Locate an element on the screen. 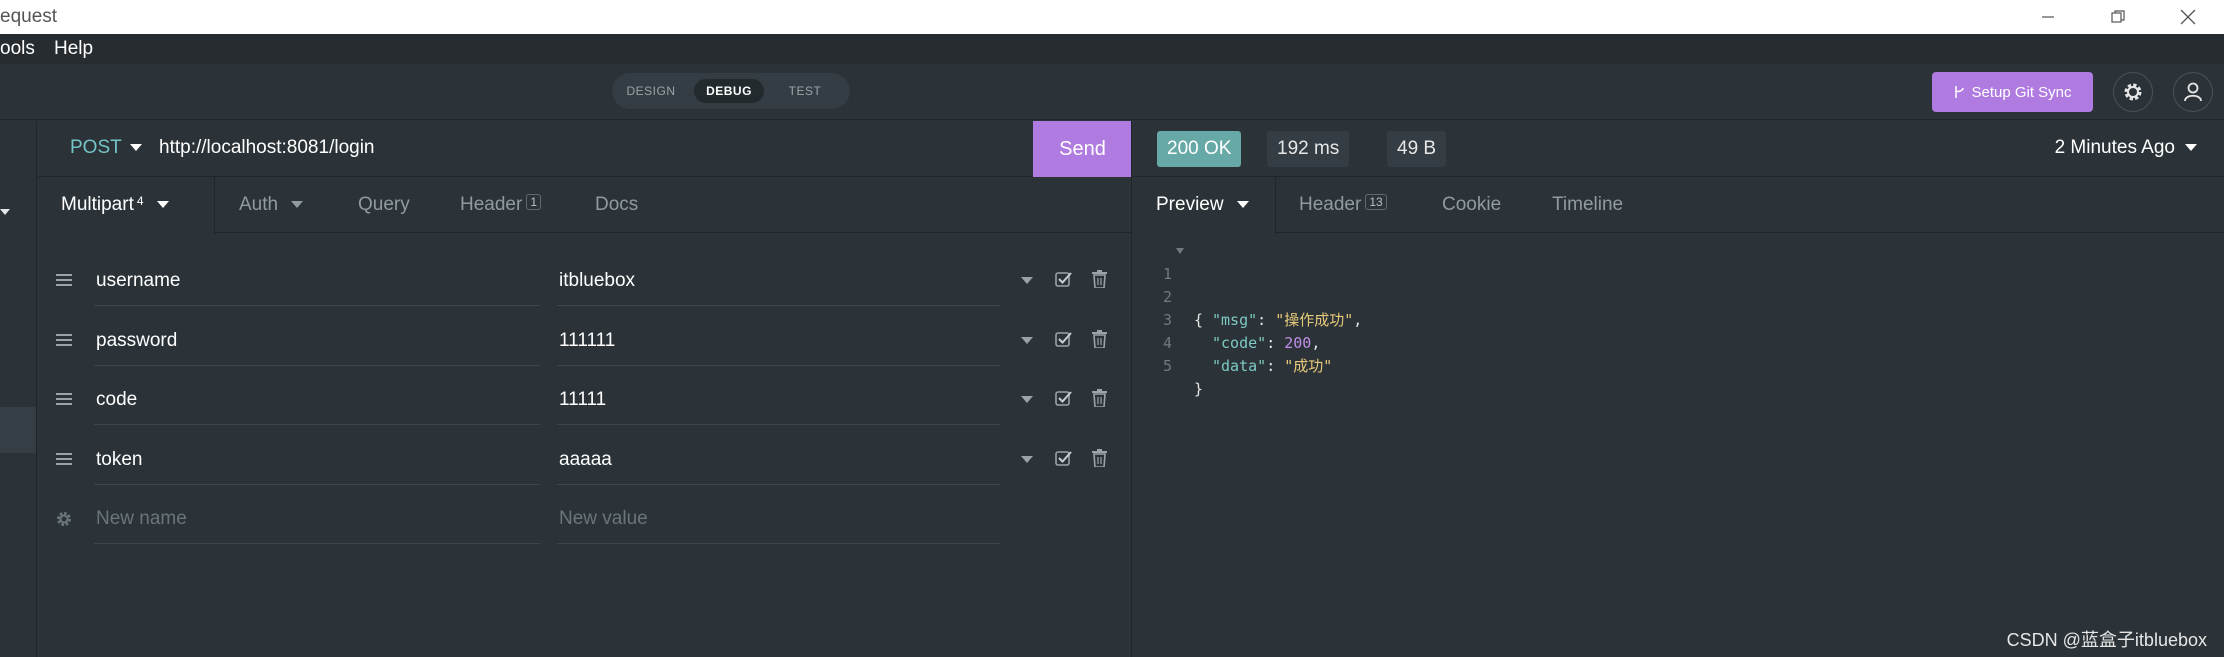 The width and height of the screenshot is (2224, 657). code-text: } is located at coordinates (1199, 389).